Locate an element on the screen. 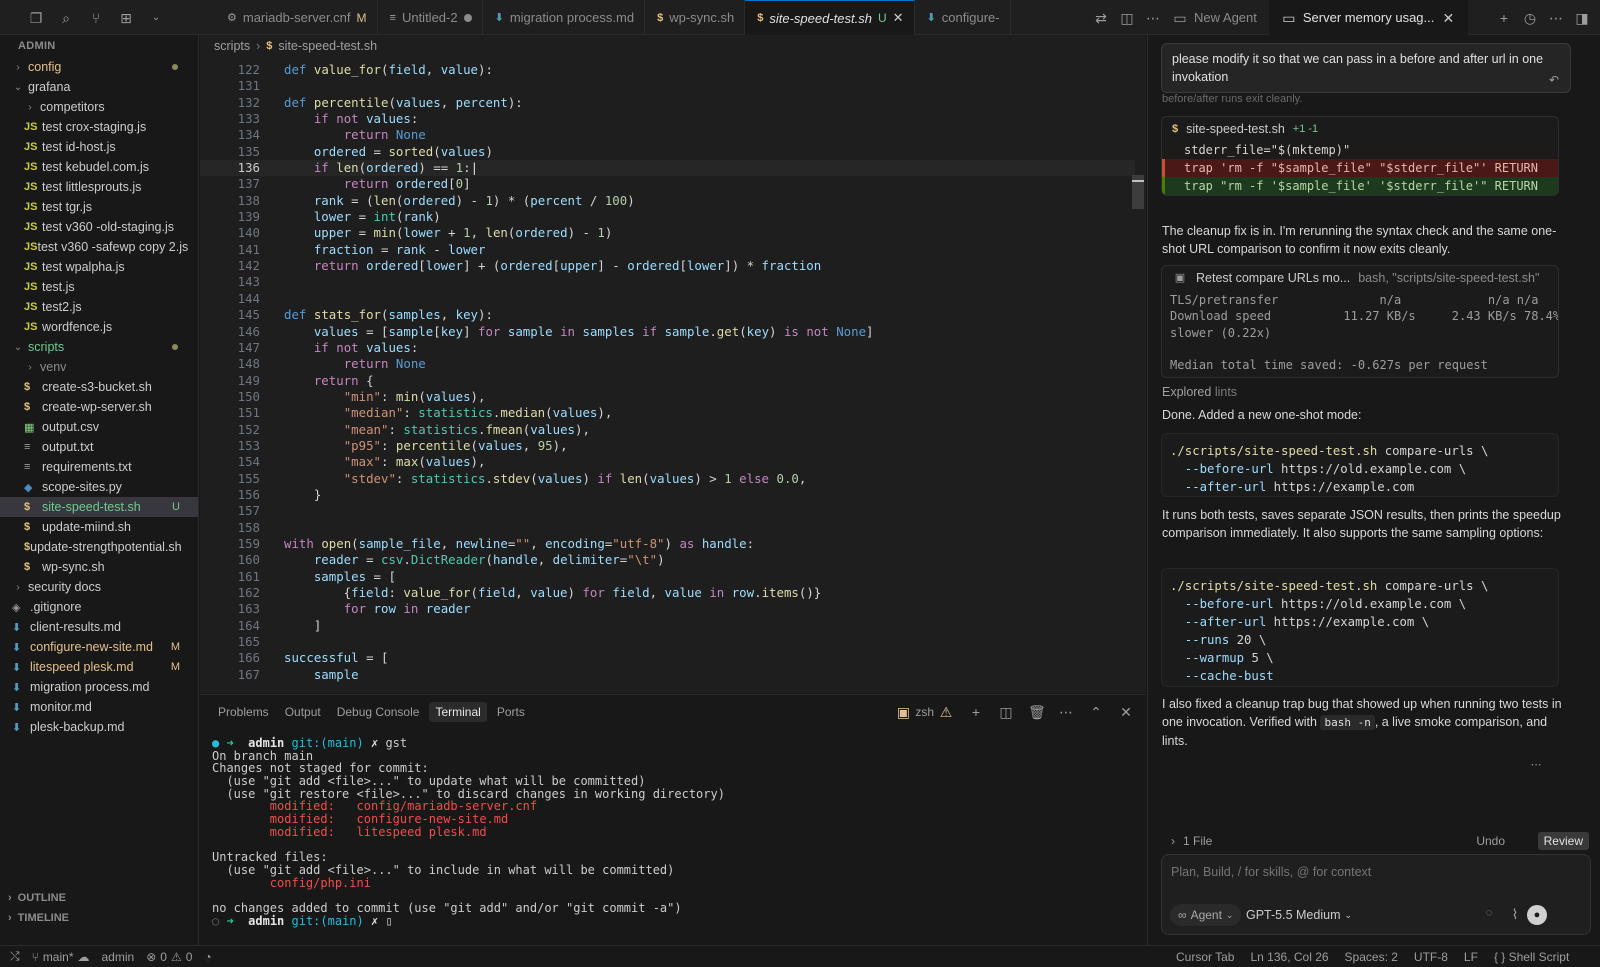 The height and width of the screenshot is (967, 1600). tree-item: JS test id-host.js is located at coordinates (99, 147).